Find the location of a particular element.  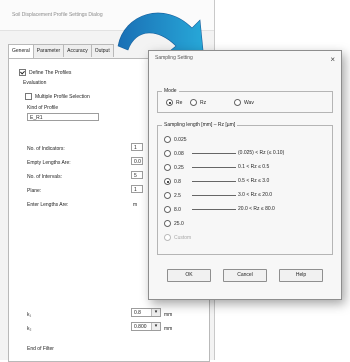

option-value: 8.0 is located at coordinates (177, 209).